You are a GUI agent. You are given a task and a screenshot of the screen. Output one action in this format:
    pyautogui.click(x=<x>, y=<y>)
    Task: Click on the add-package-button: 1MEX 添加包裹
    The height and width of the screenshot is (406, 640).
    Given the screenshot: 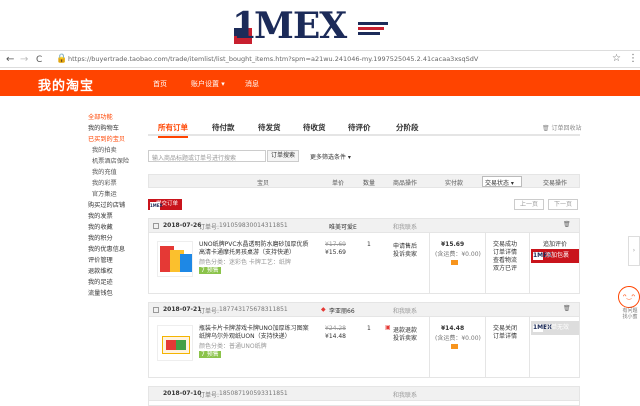 What is the action you would take?
    pyautogui.click(x=555, y=256)
    